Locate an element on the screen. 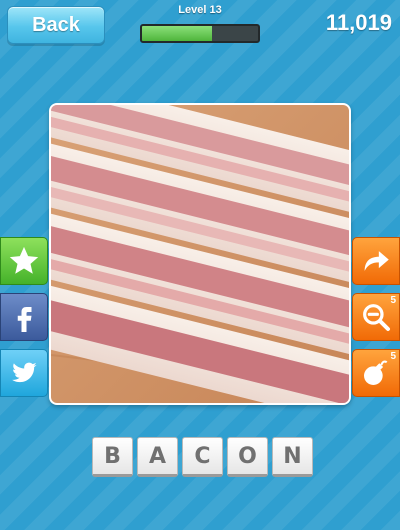  level-progress-bar is located at coordinates (200, 33).